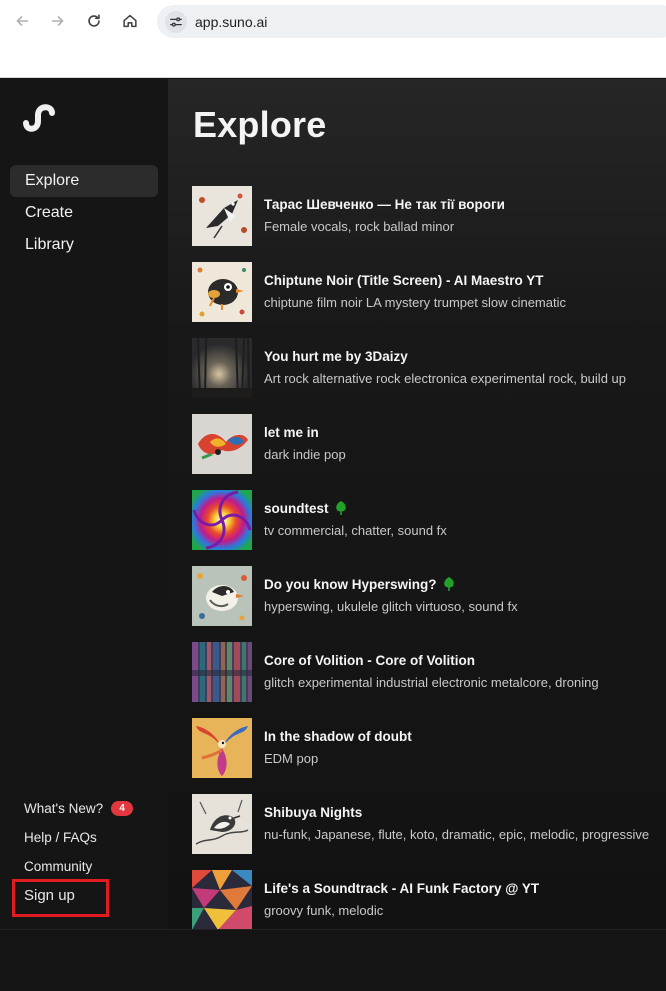  I want to click on song-title: Shibuya Nights, so click(313, 812).